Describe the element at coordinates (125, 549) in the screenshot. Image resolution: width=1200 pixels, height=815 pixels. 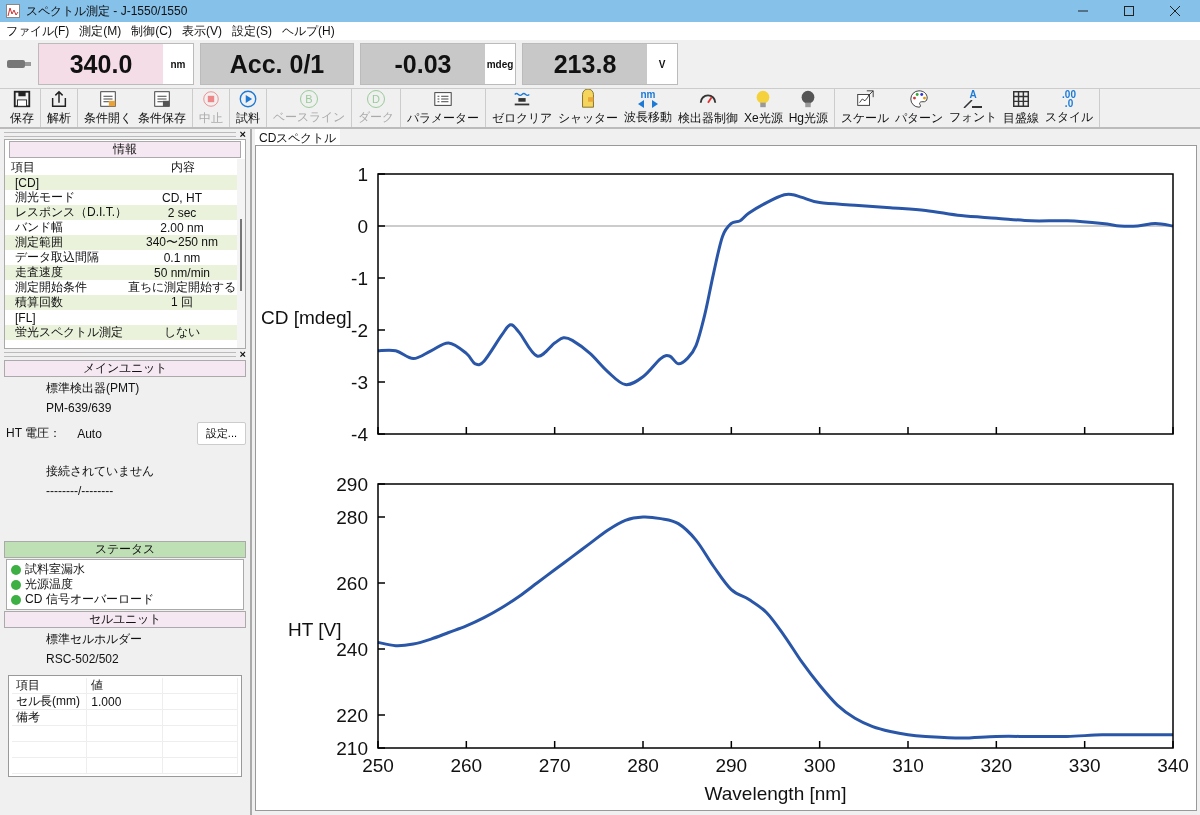
I see `panel-header: ステータス` at that location.